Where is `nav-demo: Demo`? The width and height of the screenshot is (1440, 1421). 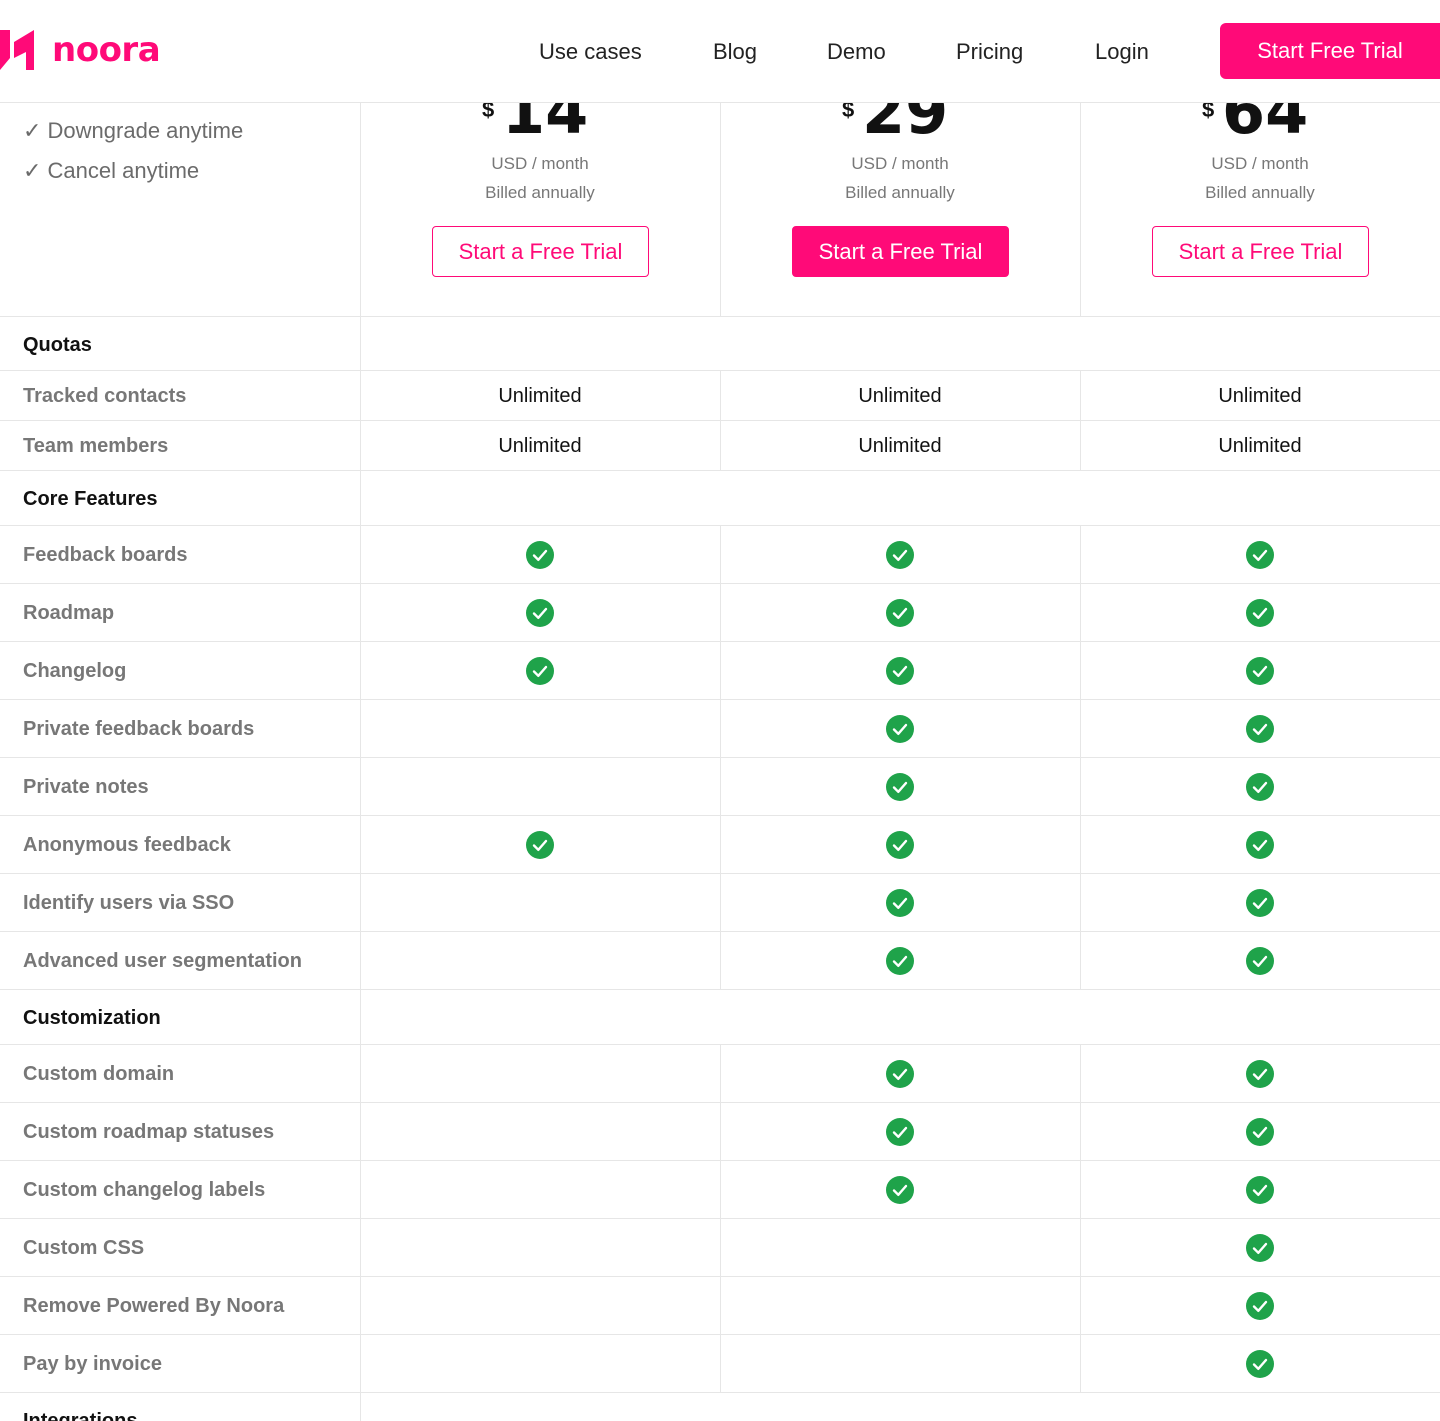
nav-demo: Demo is located at coordinates (856, 52).